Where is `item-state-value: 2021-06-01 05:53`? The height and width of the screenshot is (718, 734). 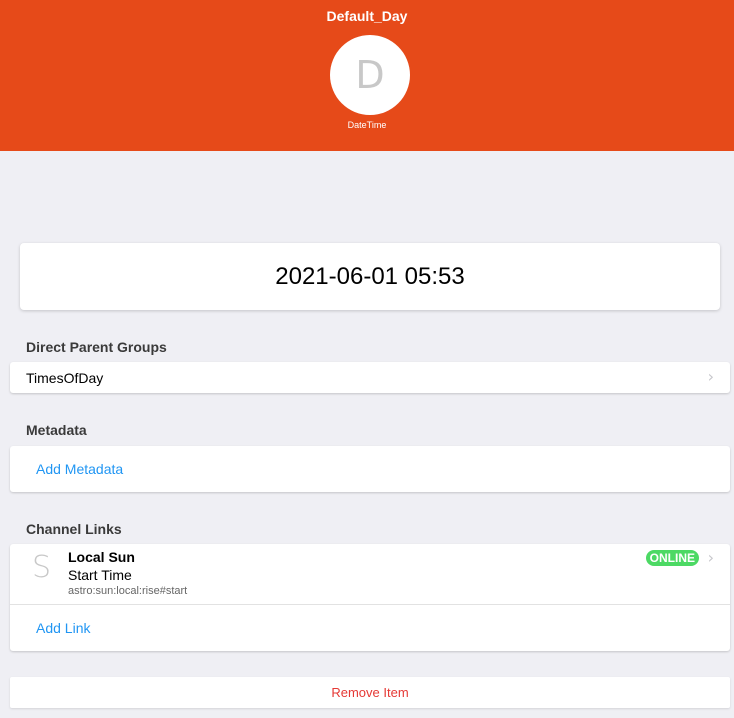
item-state-value: 2021-06-01 05:53 is located at coordinates (370, 276).